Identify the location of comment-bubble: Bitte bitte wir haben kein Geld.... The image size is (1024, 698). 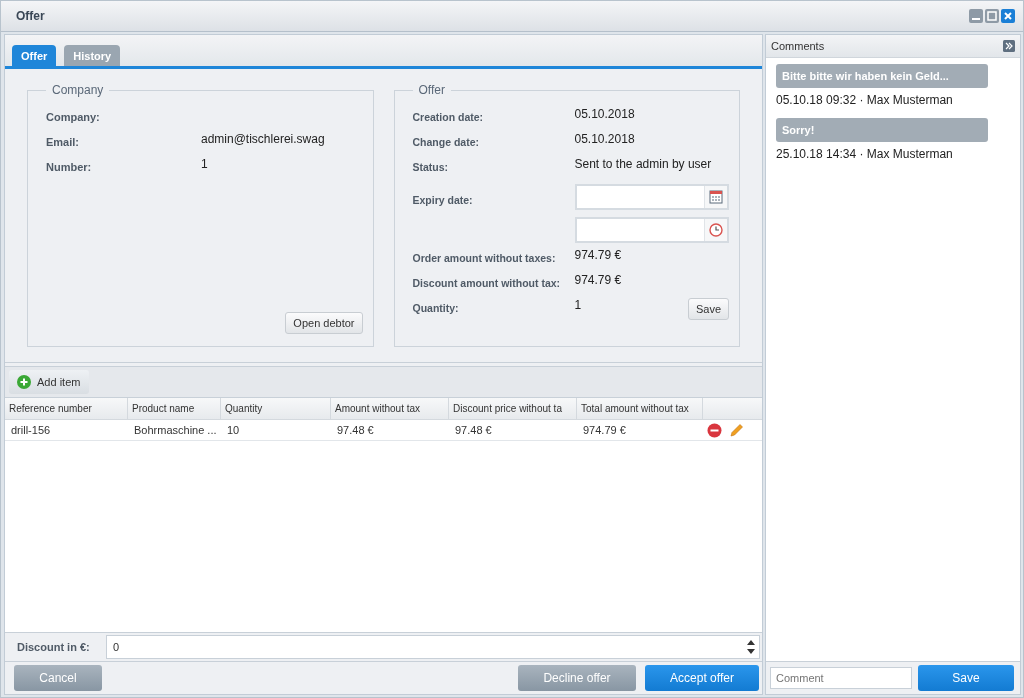
(882, 76).